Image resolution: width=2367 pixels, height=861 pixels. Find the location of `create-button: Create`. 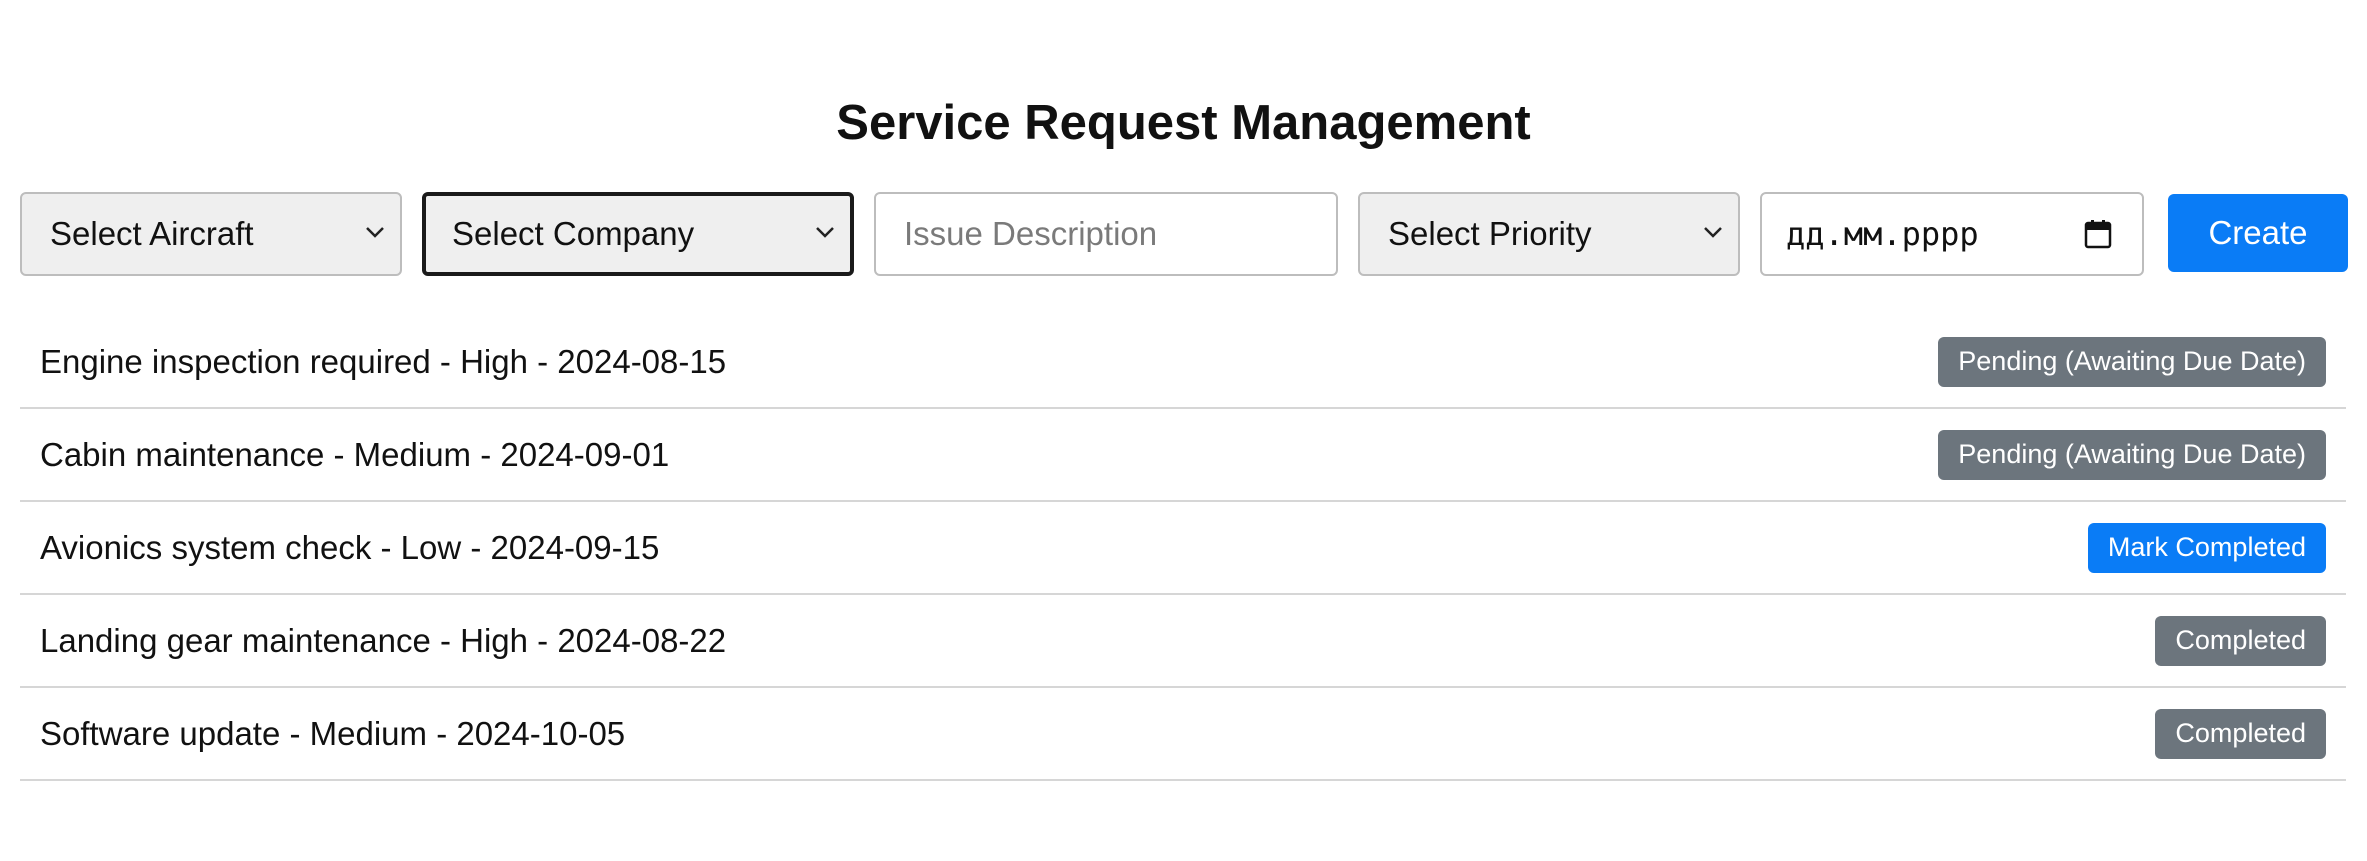

create-button: Create is located at coordinates (2258, 233).